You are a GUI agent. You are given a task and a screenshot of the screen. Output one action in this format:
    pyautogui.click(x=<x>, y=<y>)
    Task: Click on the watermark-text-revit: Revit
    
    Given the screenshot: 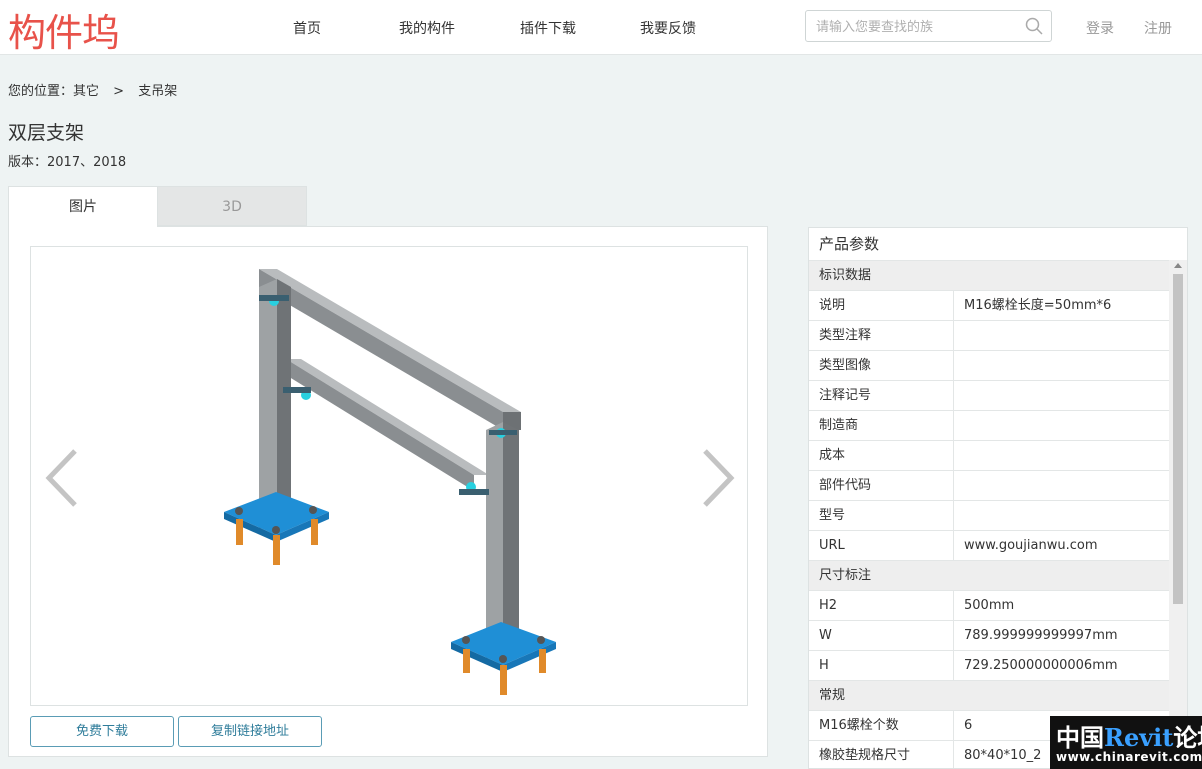 What is the action you would take?
    pyautogui.click(x=1139, y=737)
    